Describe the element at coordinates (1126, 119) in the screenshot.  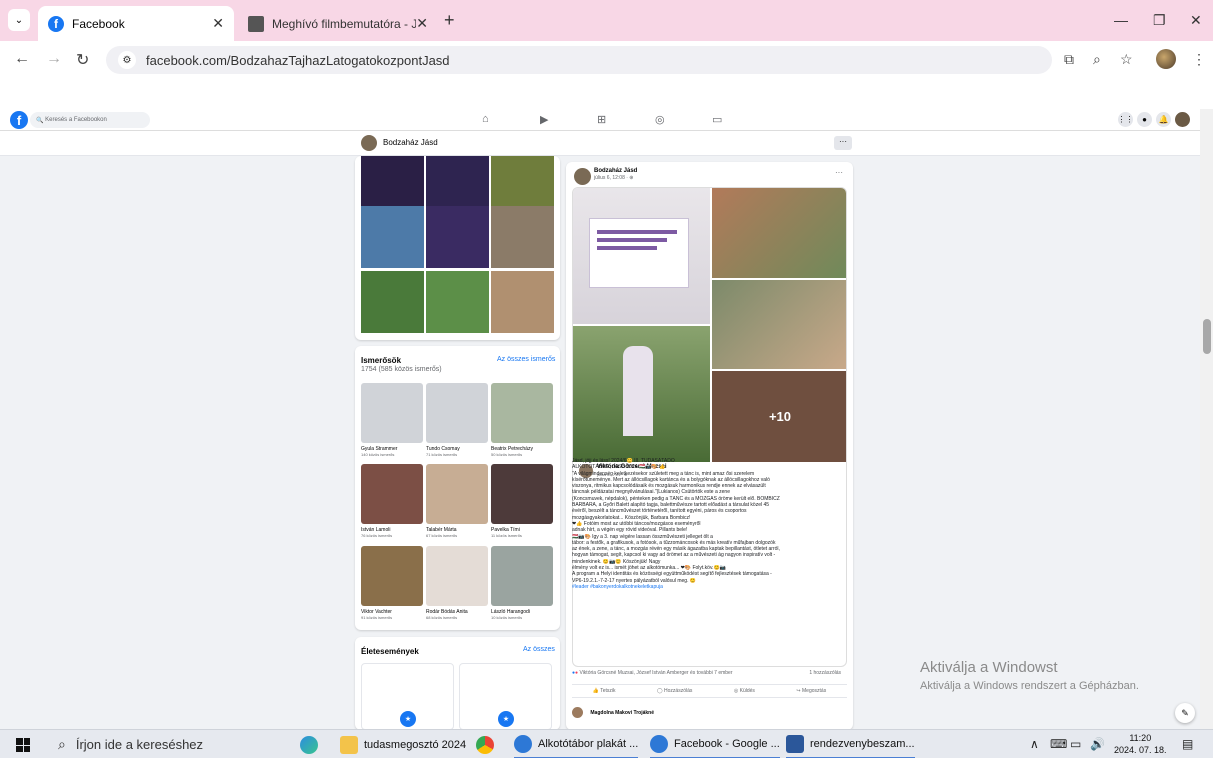
I see `apps-menu-icon: ⋮⋮` at that location.